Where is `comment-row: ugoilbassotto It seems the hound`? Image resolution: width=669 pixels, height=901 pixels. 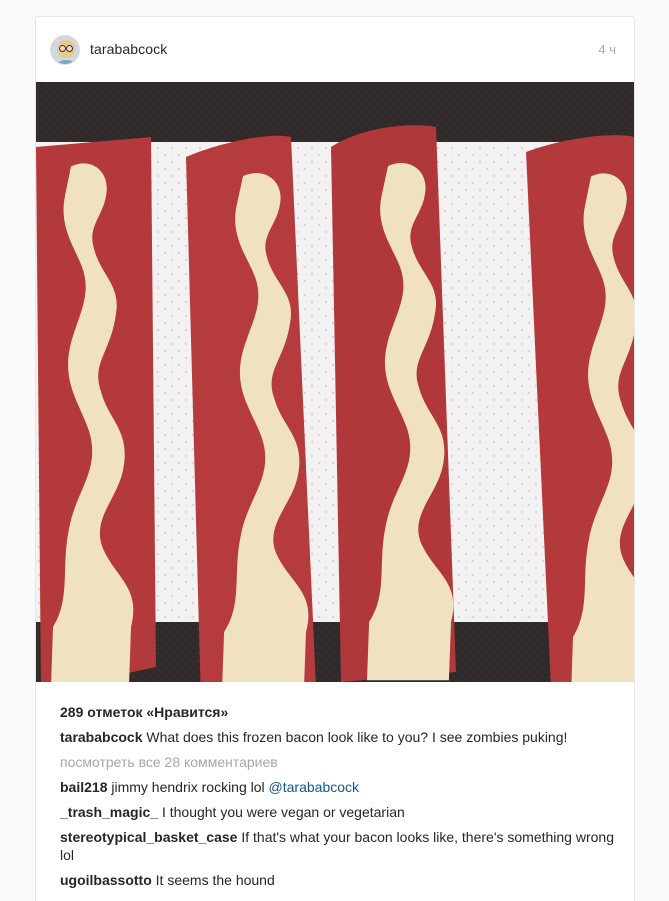
comment-row: ugoilbassotto It seems the hound is located at coordinates (340, 880).